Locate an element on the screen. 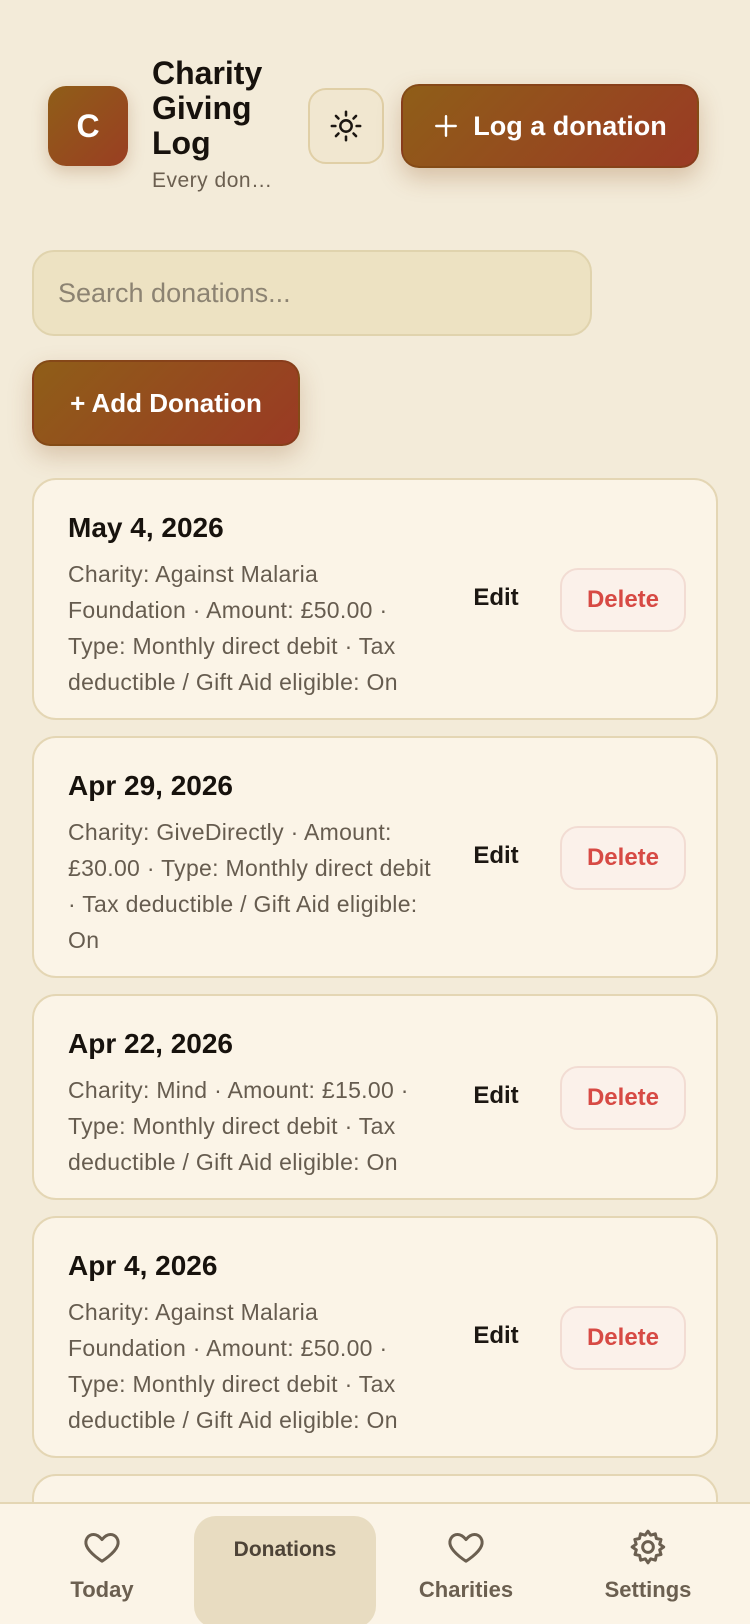 Image resolution: width=750 pixels, height=1624 pixels. nav-charities-label: Charities is located at coordinates (466, 1589).